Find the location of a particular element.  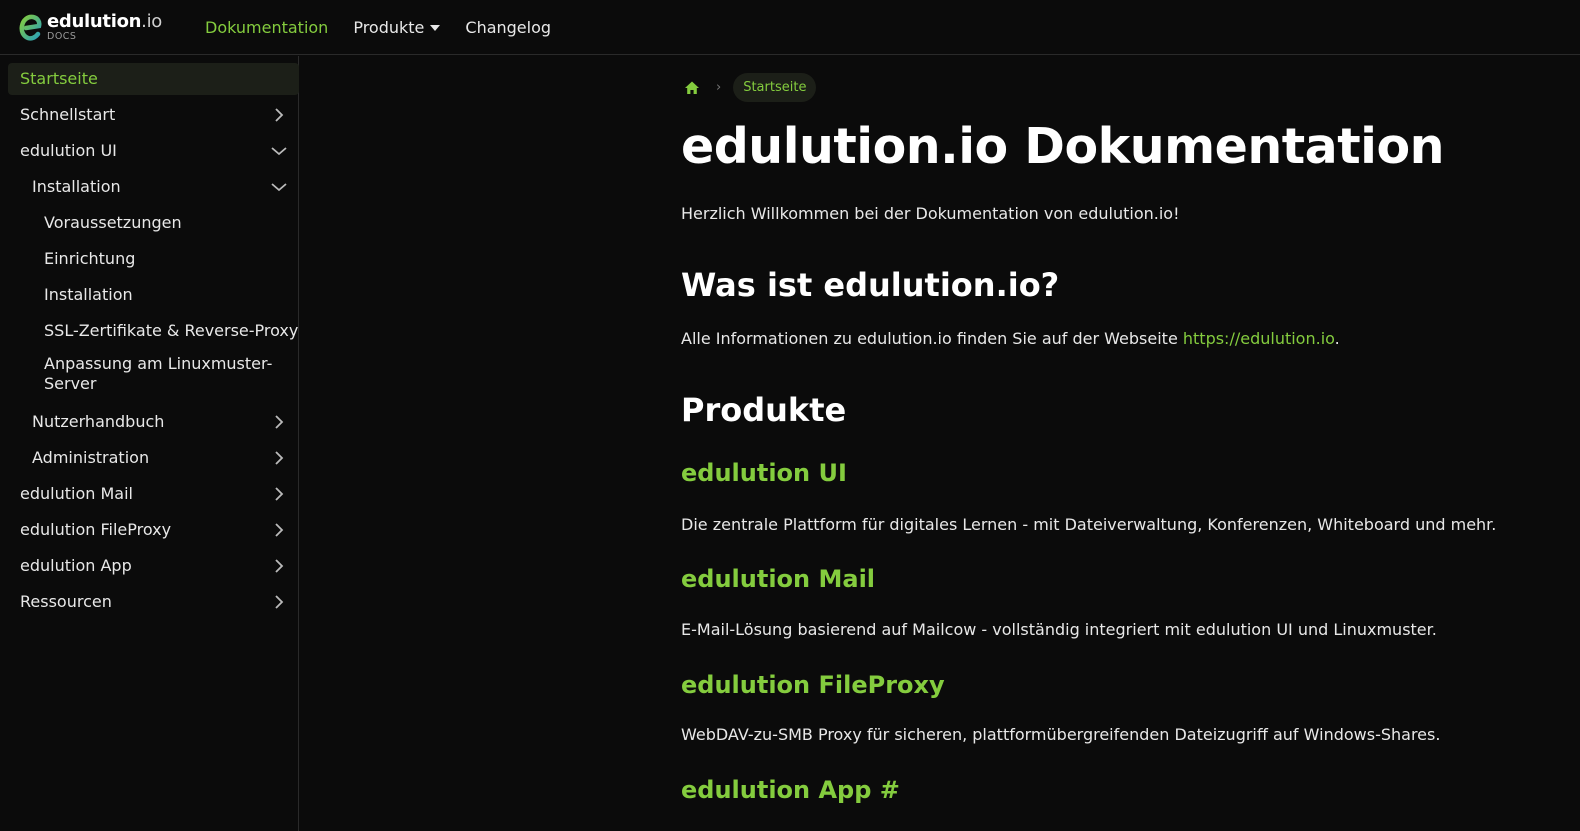

sidebar-item-anpassung-linuxmuster: Anpassung am Linuxmuster- Server is located at coordinates (153, 374).